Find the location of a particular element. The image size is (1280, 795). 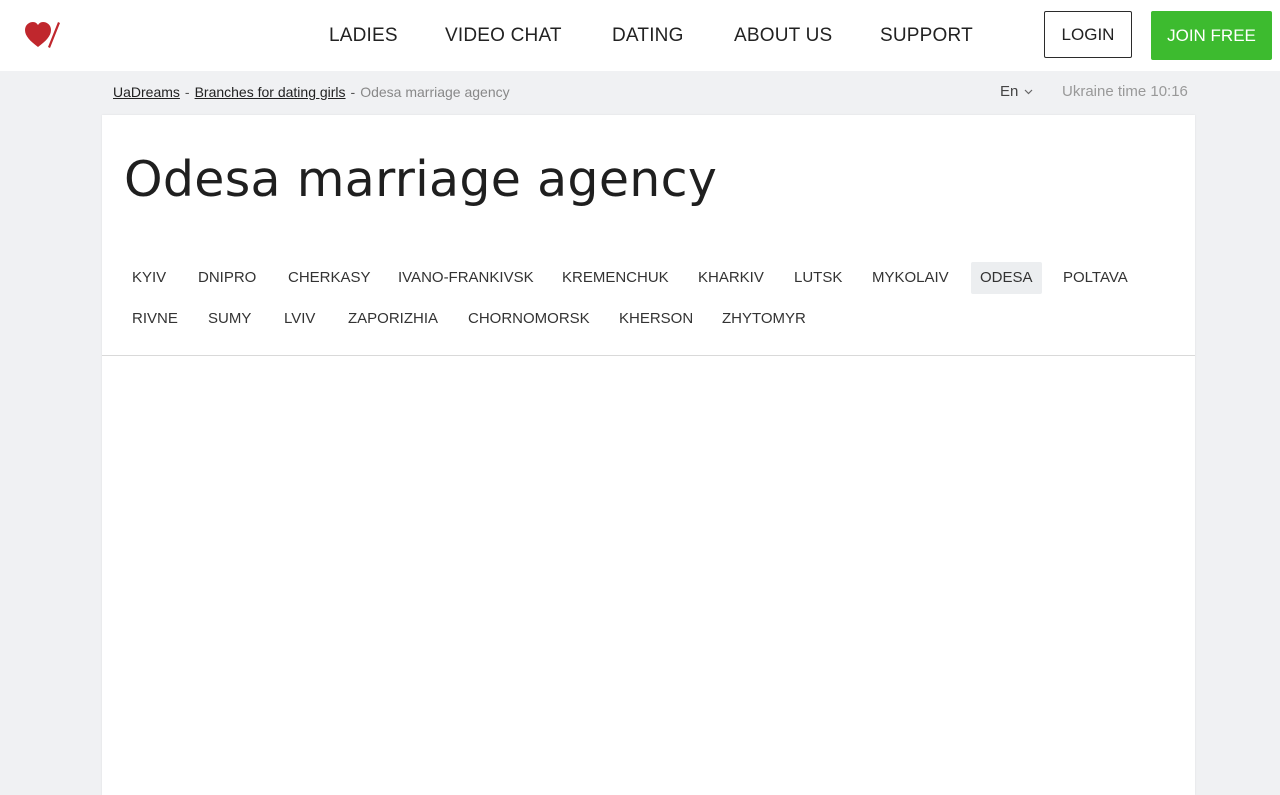

heart-slash-logo-icon is located at coordinates (42, 35).